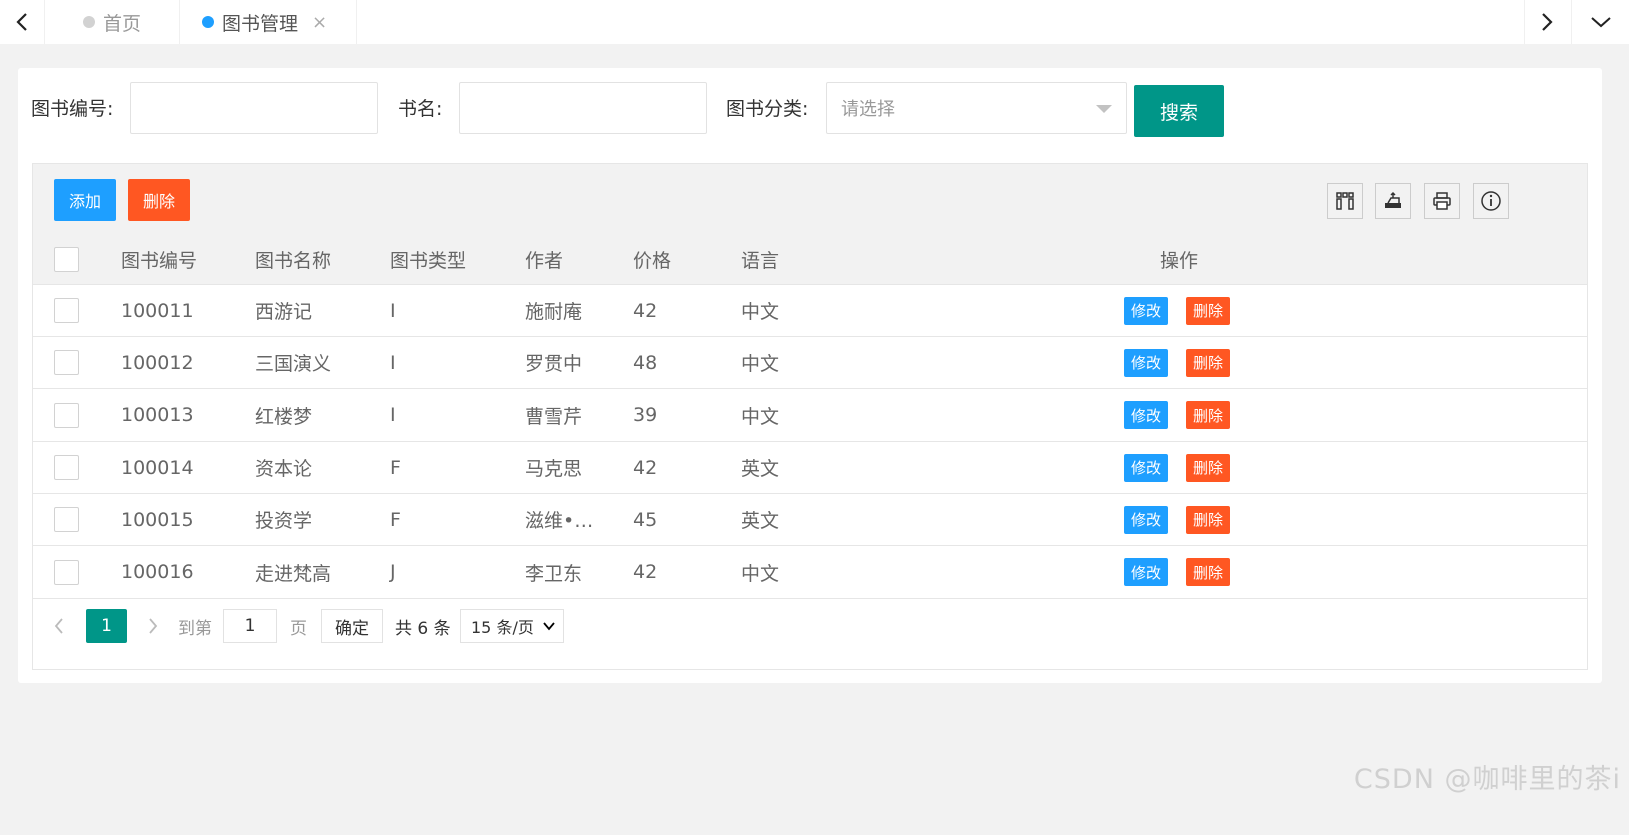  What do you see at coordinates (652, 259) in the screenshot?
I see `col-header-price: 价格` at bounding box center [652, 259].